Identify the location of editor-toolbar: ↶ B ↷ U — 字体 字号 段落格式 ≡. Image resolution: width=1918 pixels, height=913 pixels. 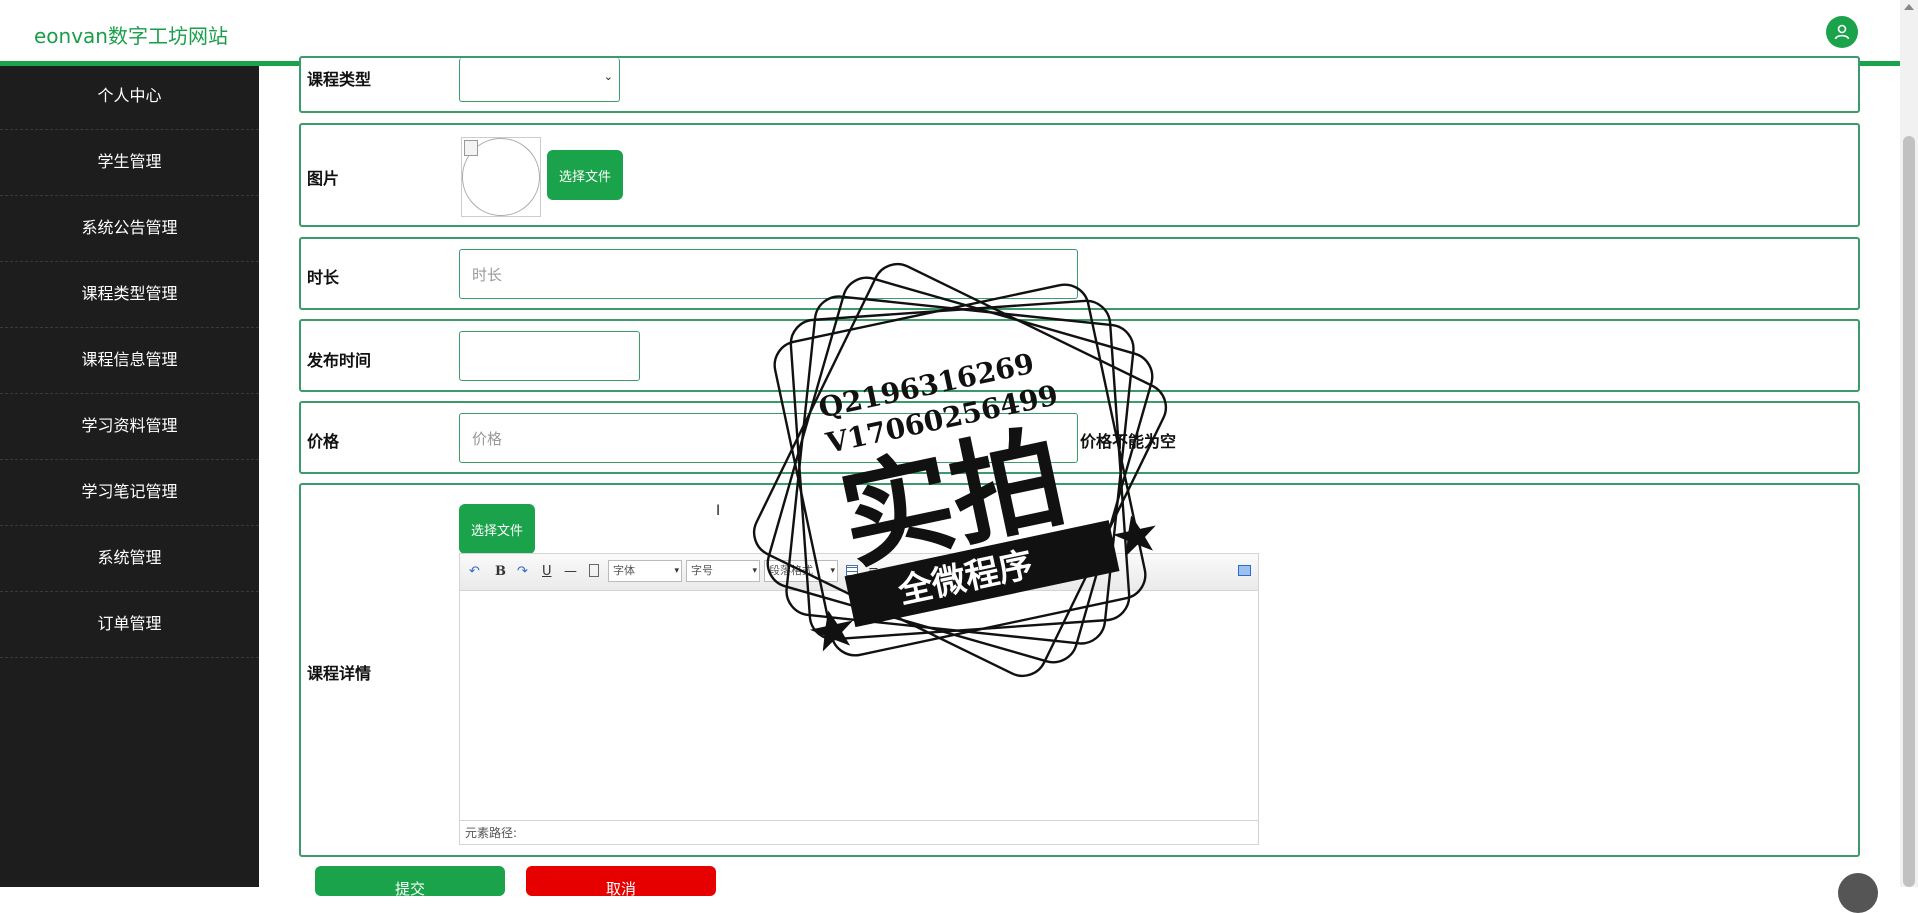
(859, 572).